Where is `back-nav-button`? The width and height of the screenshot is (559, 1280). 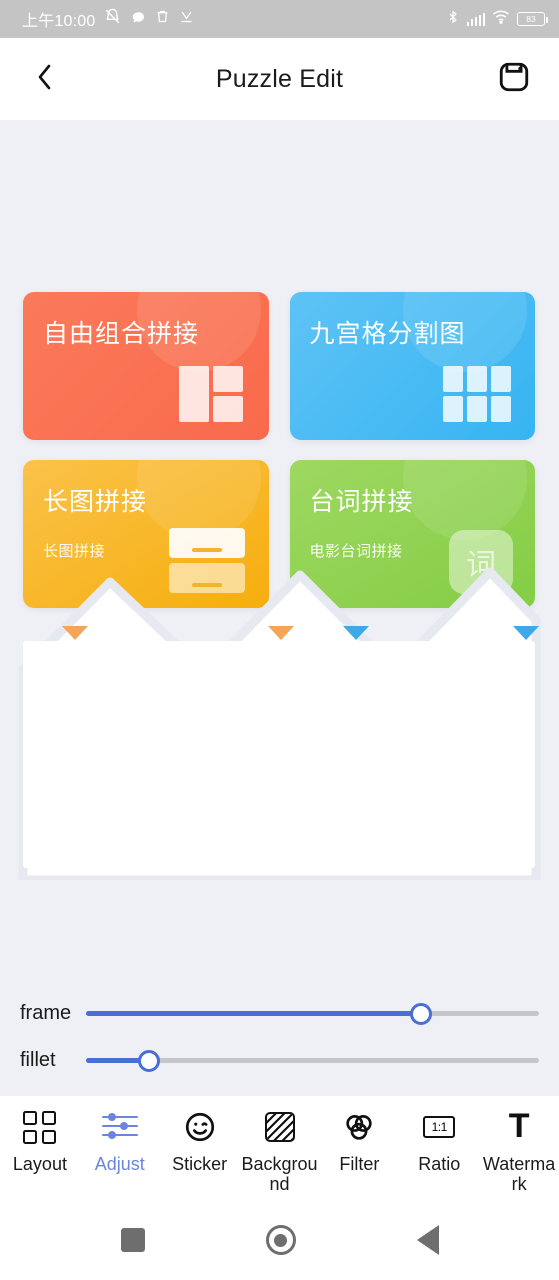 back-nav-button is located at coordinates (427, 1240).